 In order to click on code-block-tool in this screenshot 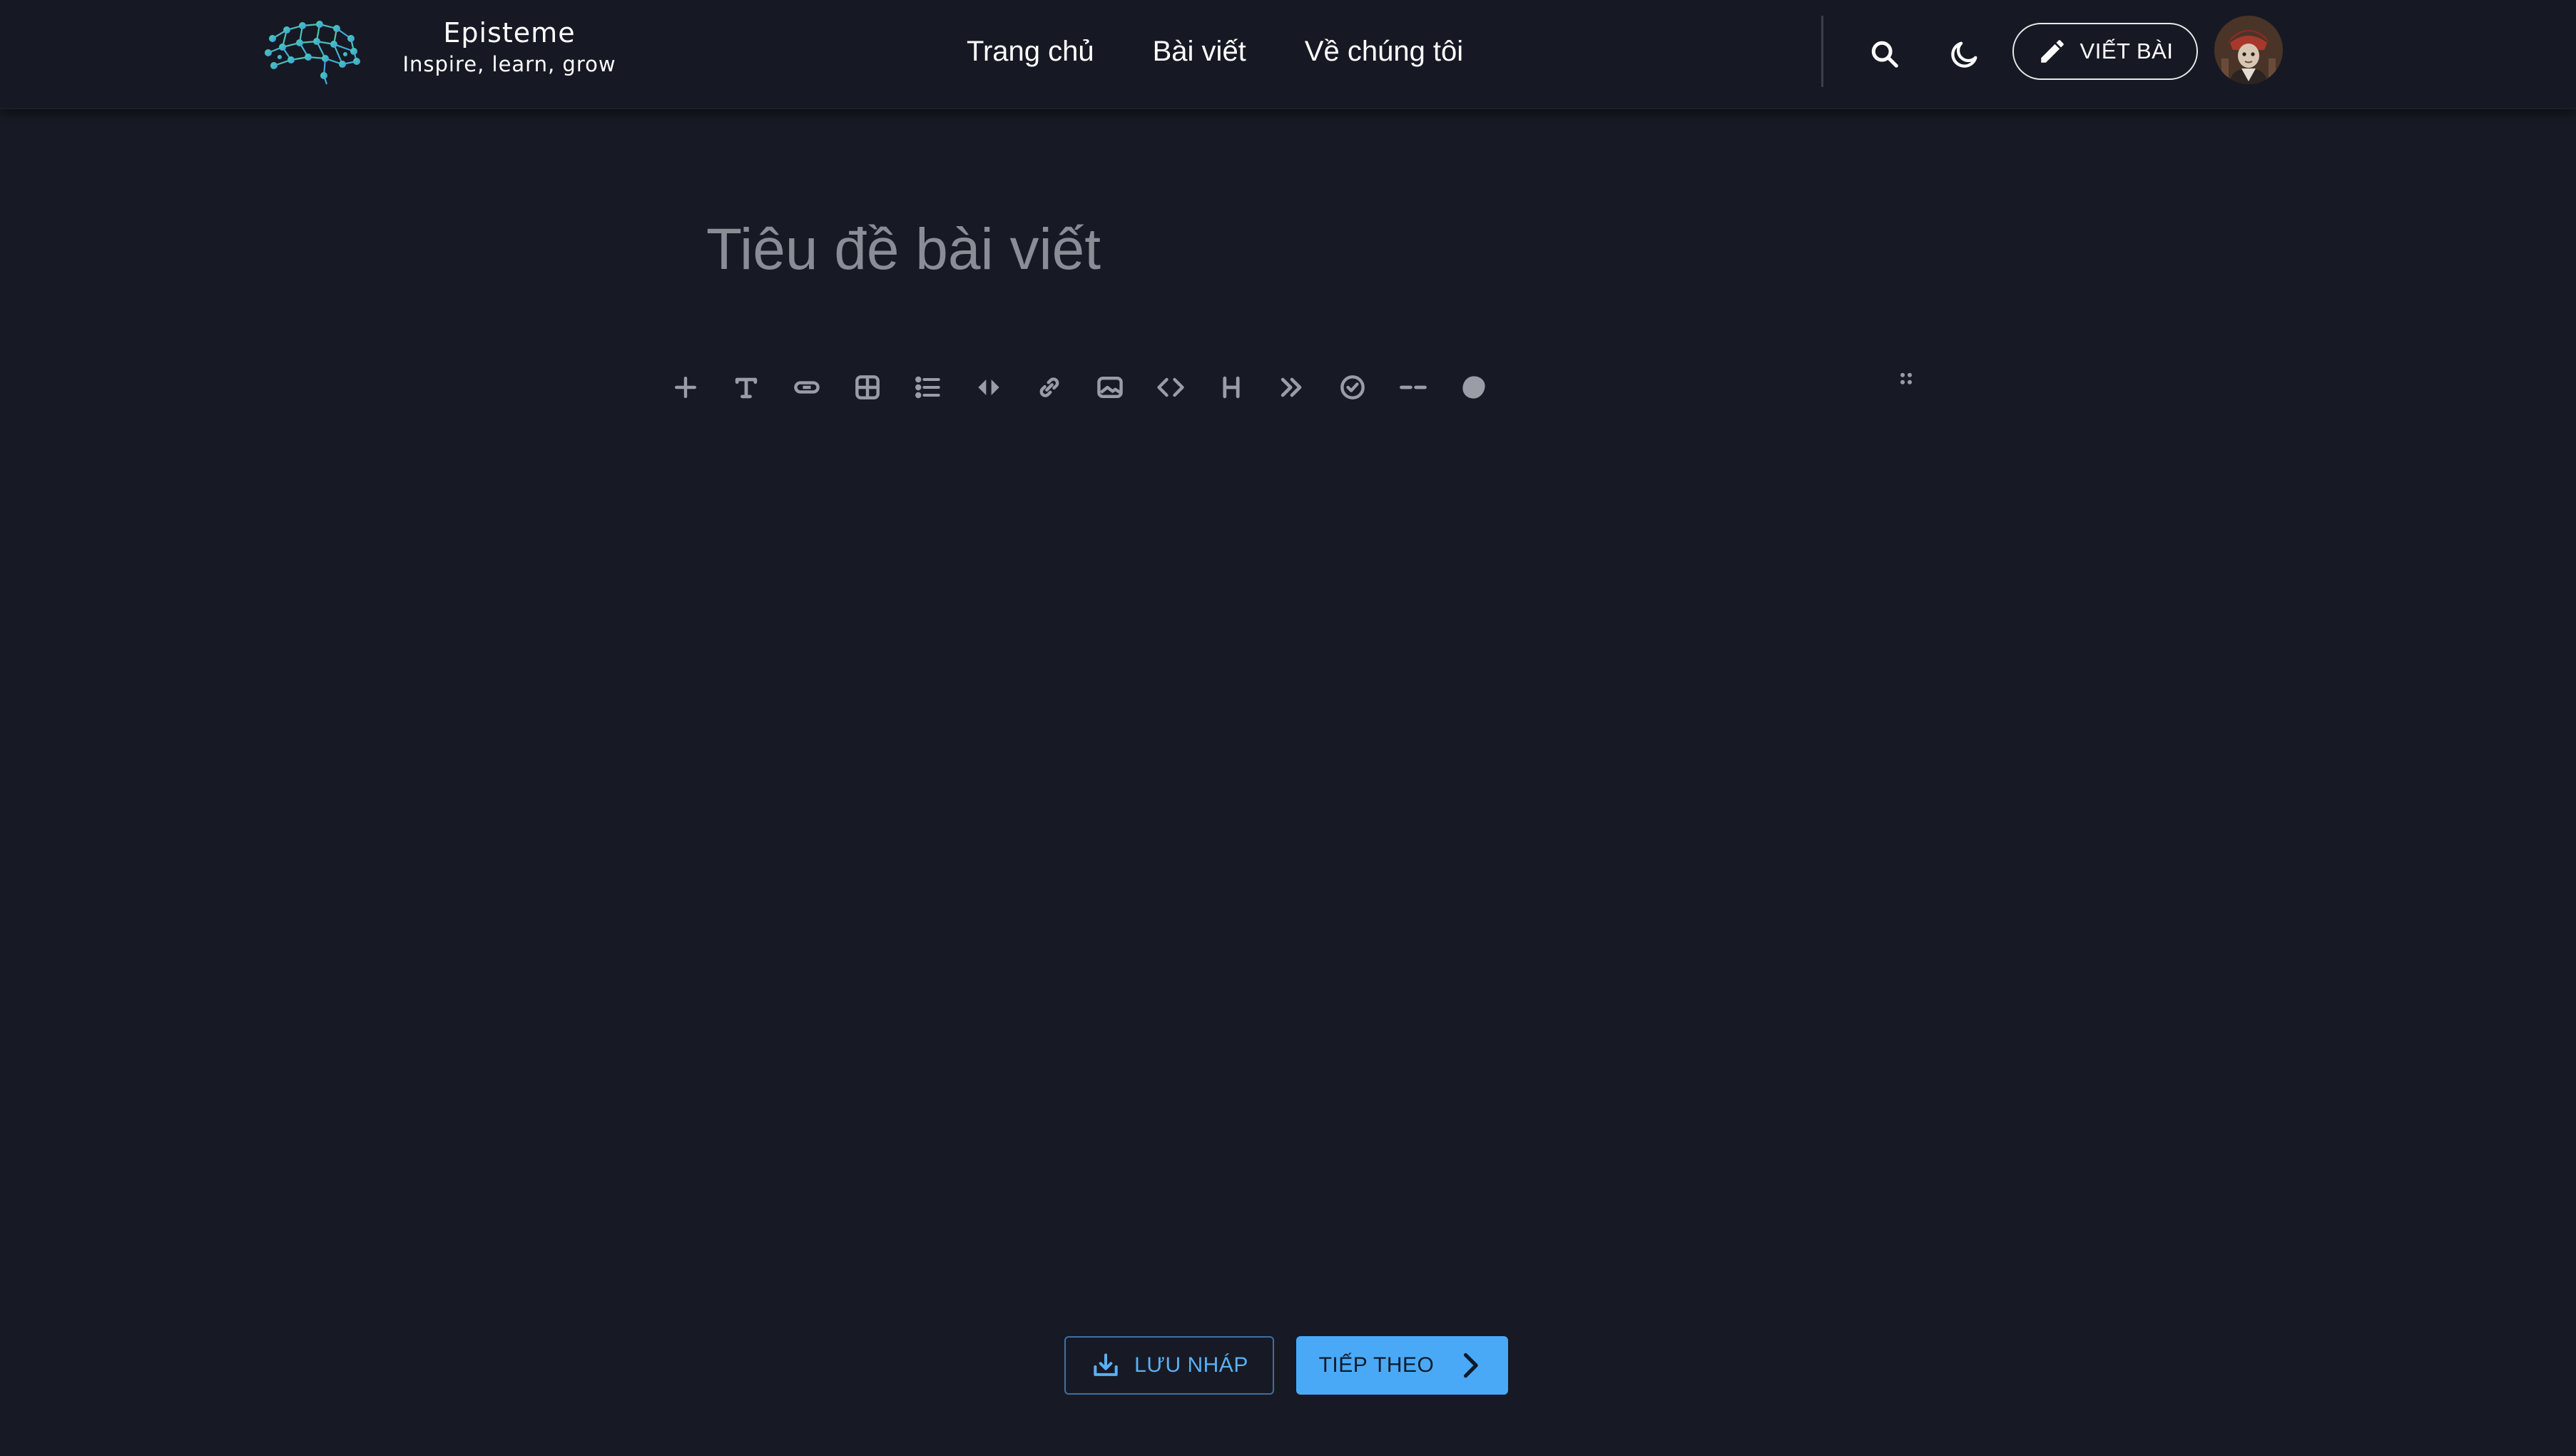, I will do `click(1170, 387)`.